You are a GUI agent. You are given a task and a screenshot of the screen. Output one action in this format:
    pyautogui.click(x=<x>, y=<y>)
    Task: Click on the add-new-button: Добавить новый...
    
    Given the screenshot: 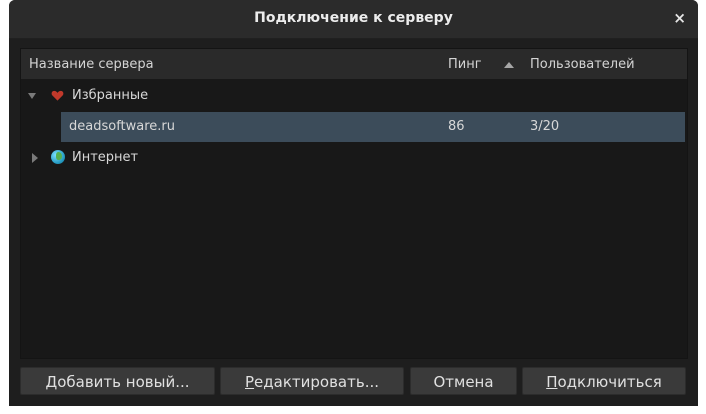 What is the action you would take?
    pyautogui.click(x=117, y=381)
    